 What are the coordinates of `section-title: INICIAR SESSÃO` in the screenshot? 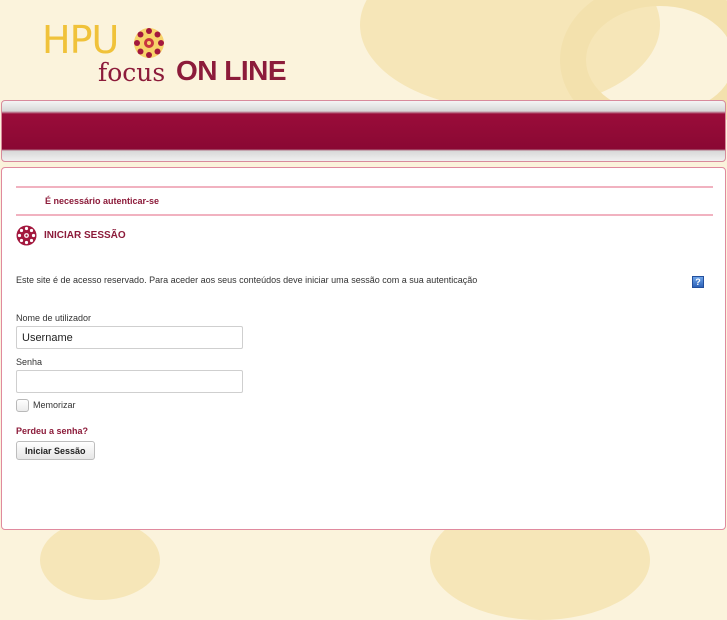 It's located at (85, 235).